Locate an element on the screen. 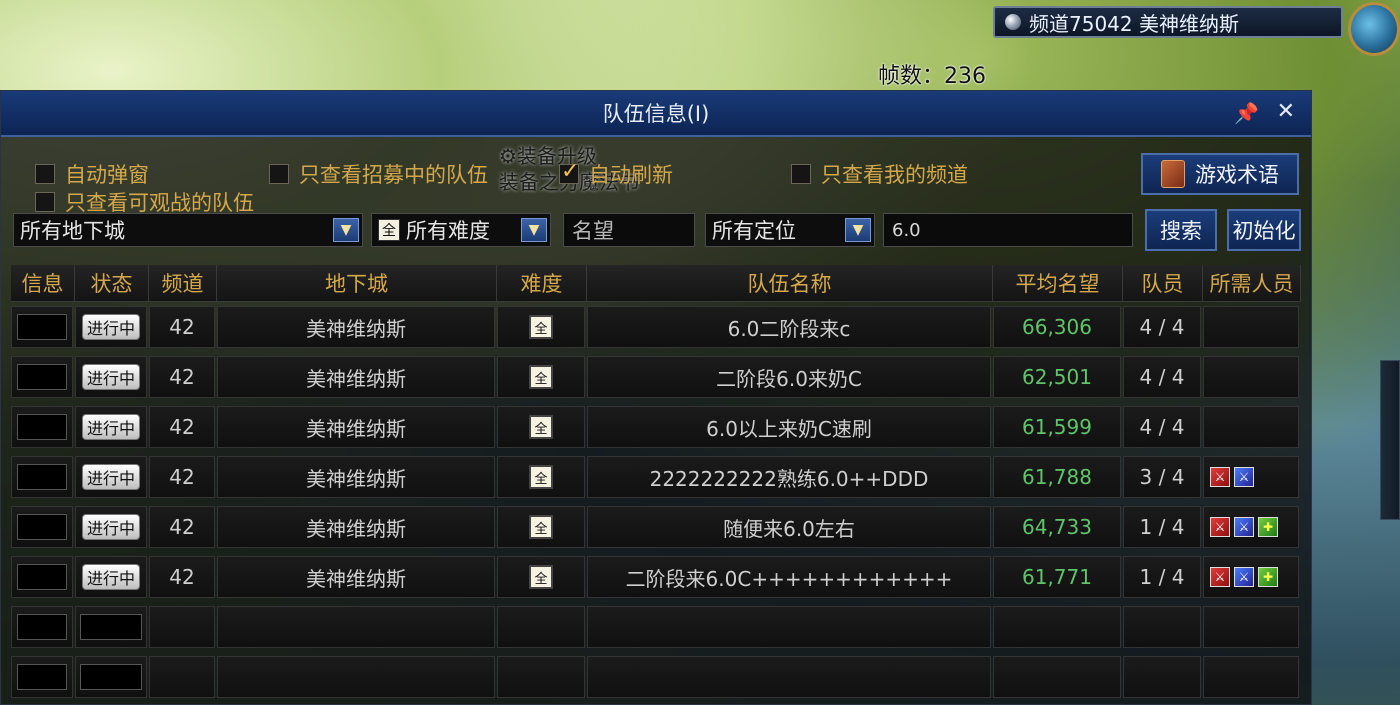 The image size is (1400, 705). empty-table-row is located at coordinates (656, 677).